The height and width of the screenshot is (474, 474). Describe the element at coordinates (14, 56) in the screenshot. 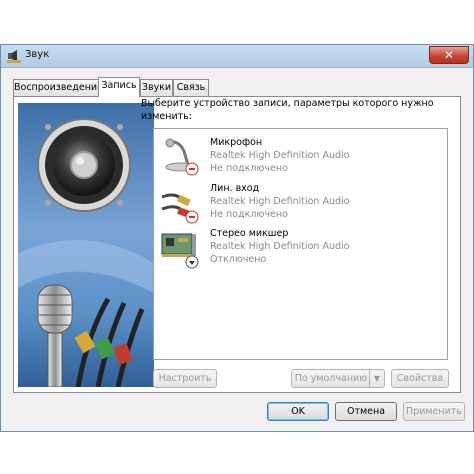

I see `speaker-icon` at that location.